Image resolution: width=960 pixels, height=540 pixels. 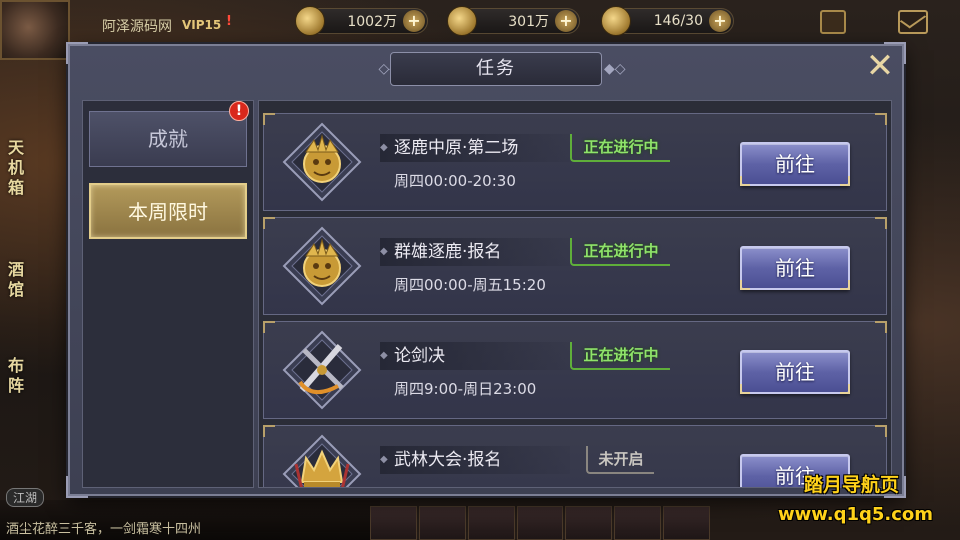 I want to click on coin-icon, so click(x=462, y=21).